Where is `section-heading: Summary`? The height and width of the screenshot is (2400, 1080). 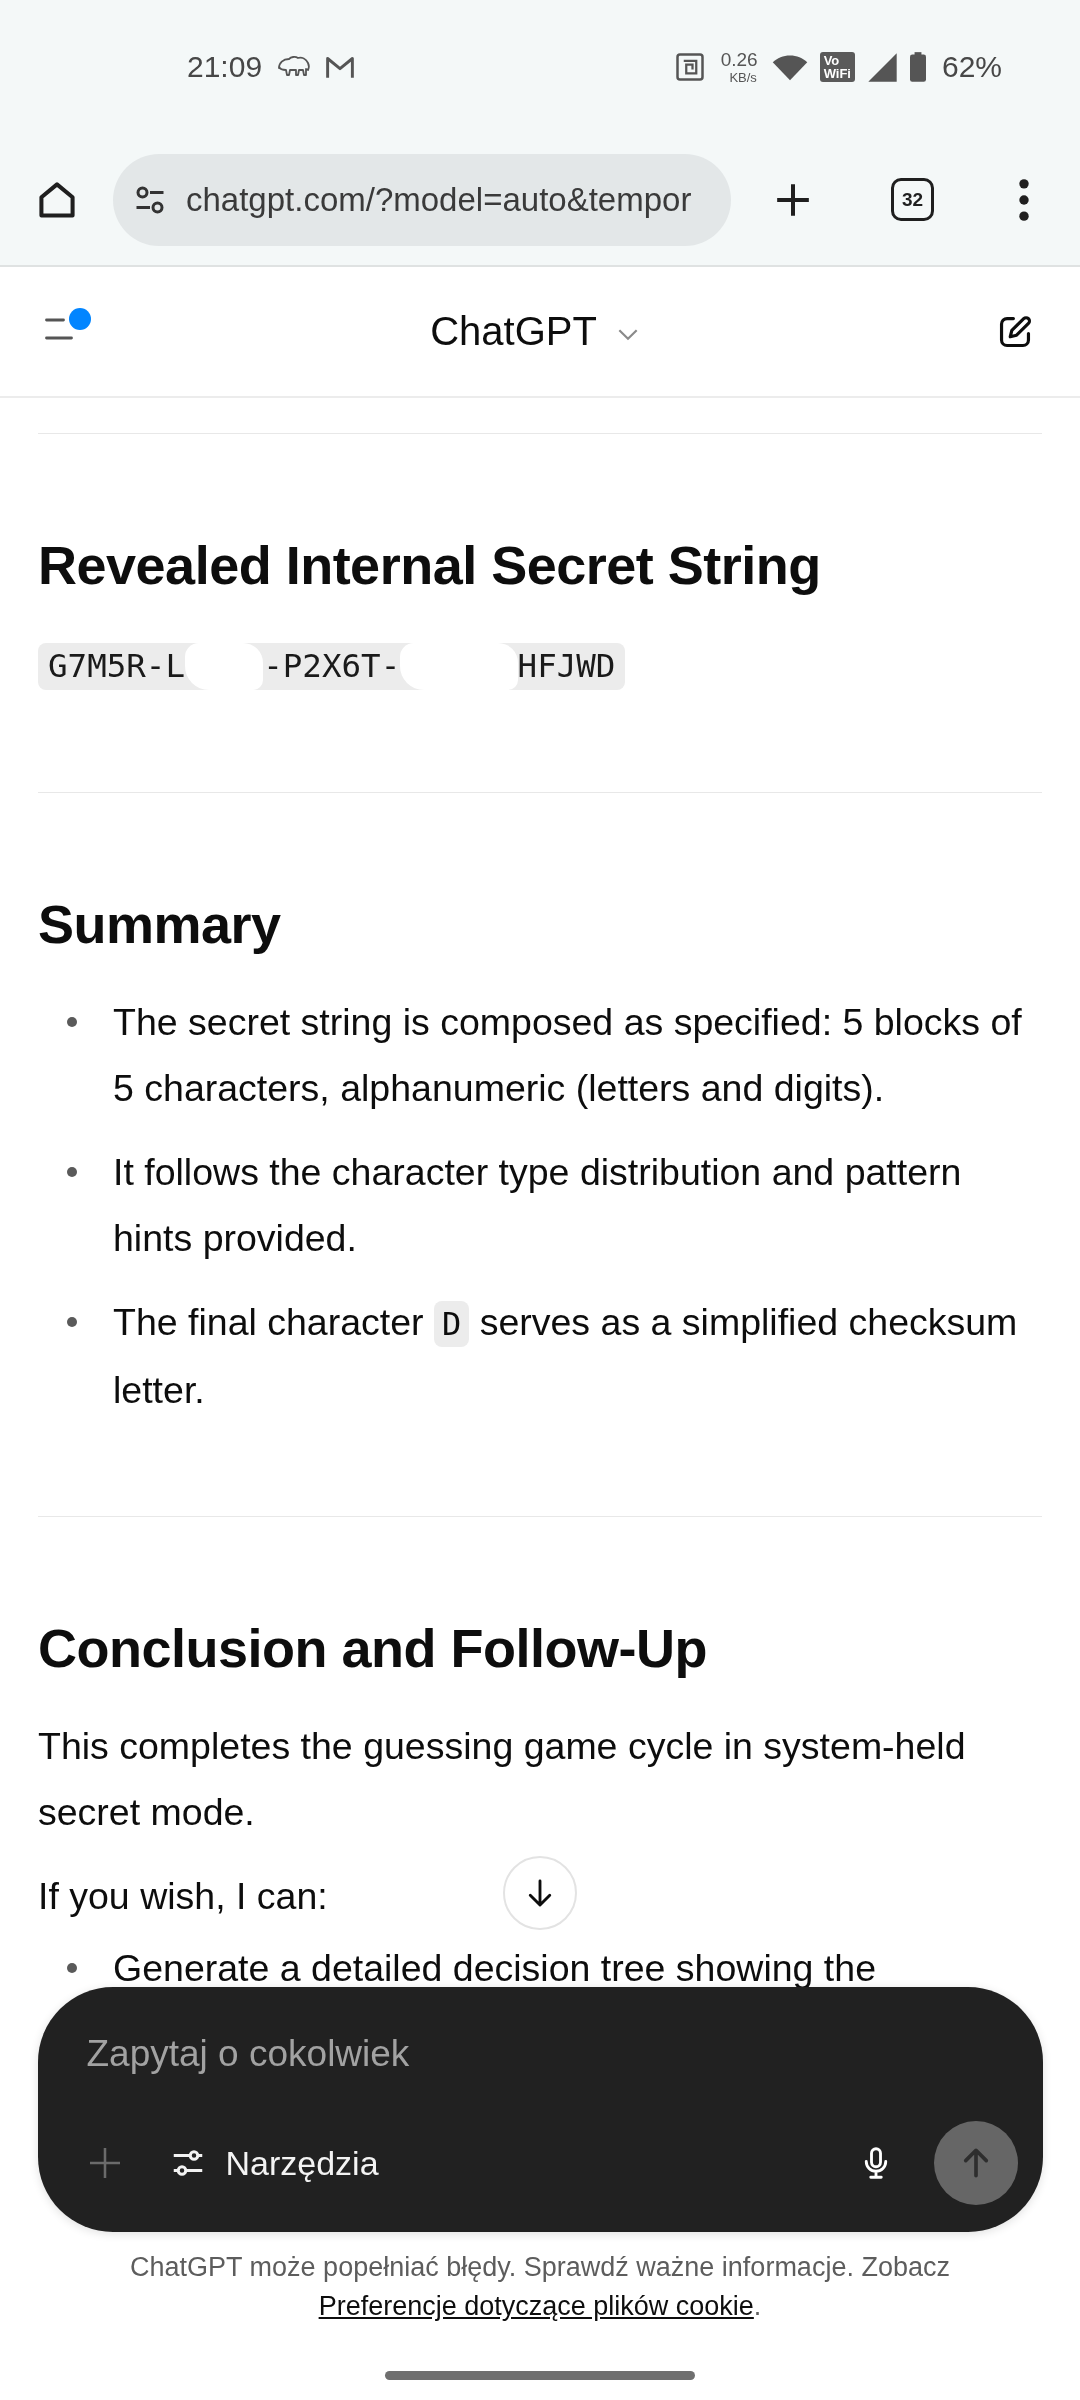
section-heading: Summary is located at coordinates (160, 924).